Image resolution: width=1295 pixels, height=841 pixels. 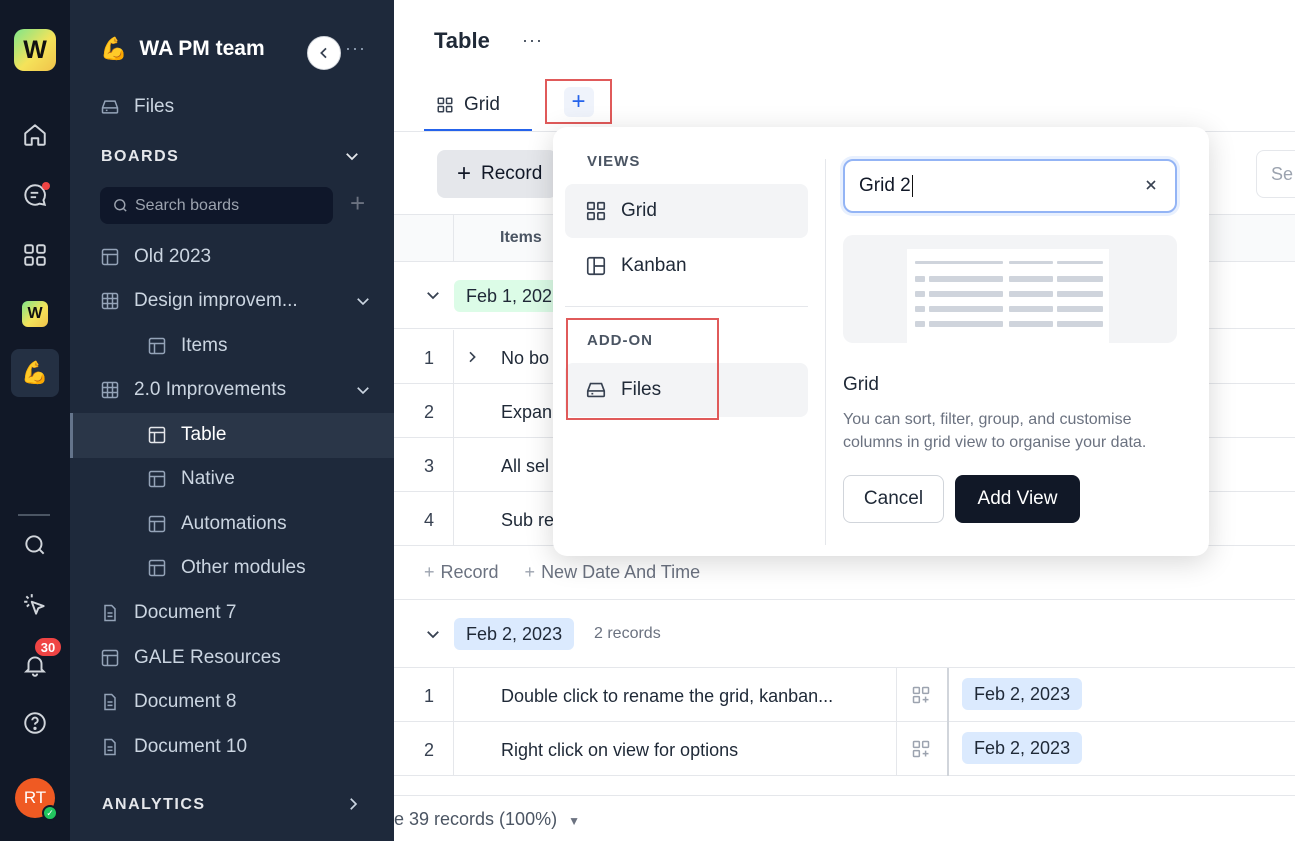 I want to click on cancel-button: Cancel, so click(x=893, y=499).